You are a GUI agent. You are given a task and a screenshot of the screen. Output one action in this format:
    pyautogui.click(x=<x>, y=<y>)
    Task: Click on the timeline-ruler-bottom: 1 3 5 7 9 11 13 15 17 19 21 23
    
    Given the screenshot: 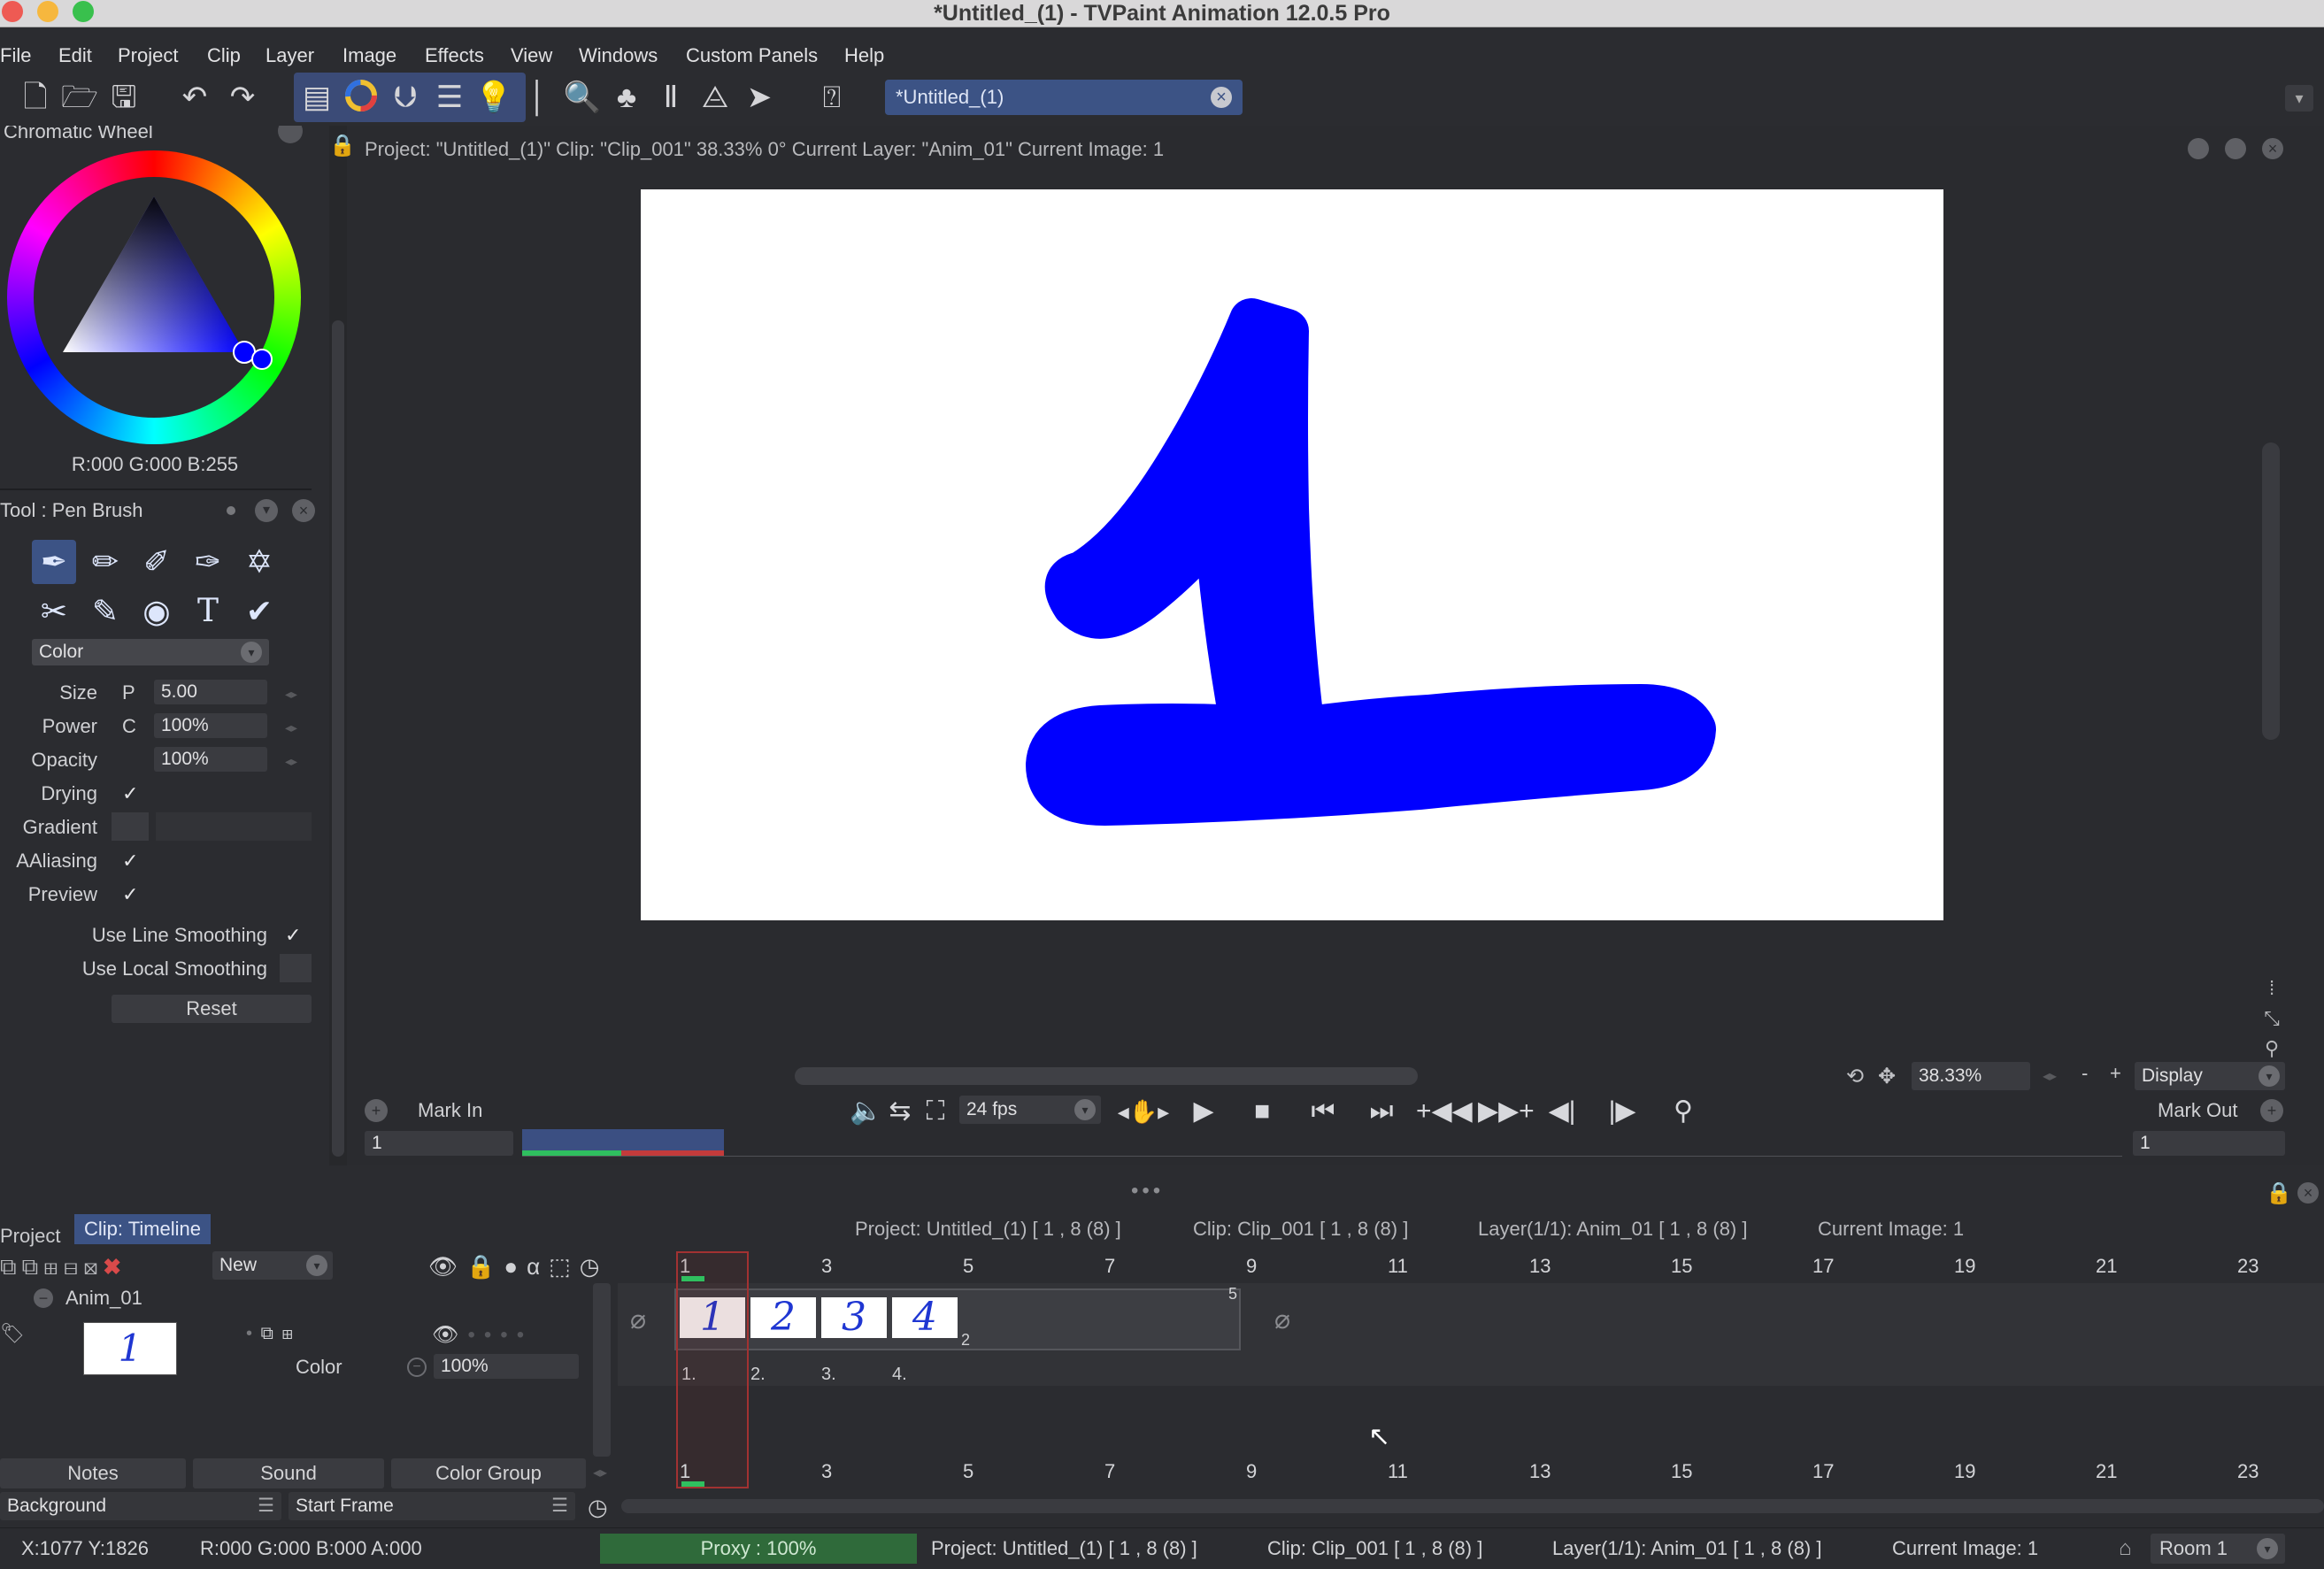 What is the action you would take?
    pyautogui.click(x=1499, y=1473)
    